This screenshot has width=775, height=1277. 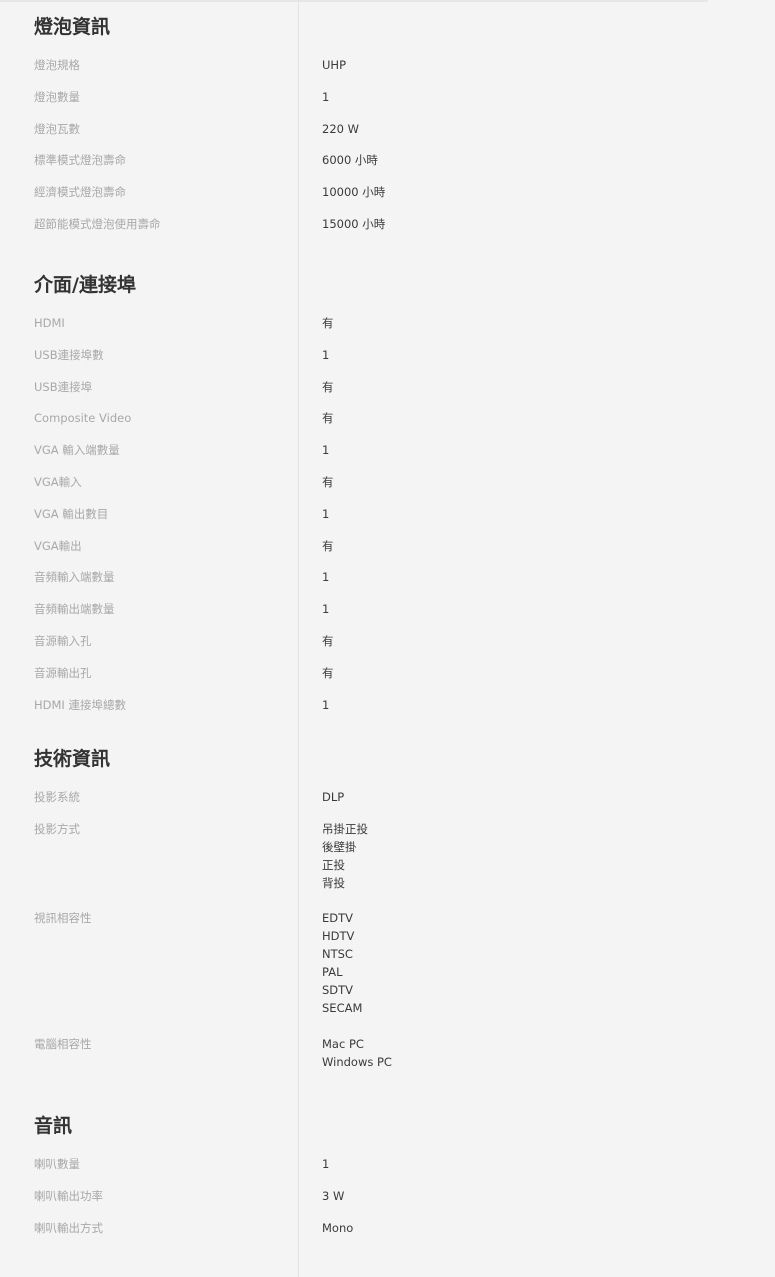 I want to click on spec-value: UHP, so click(x=334, y=65).